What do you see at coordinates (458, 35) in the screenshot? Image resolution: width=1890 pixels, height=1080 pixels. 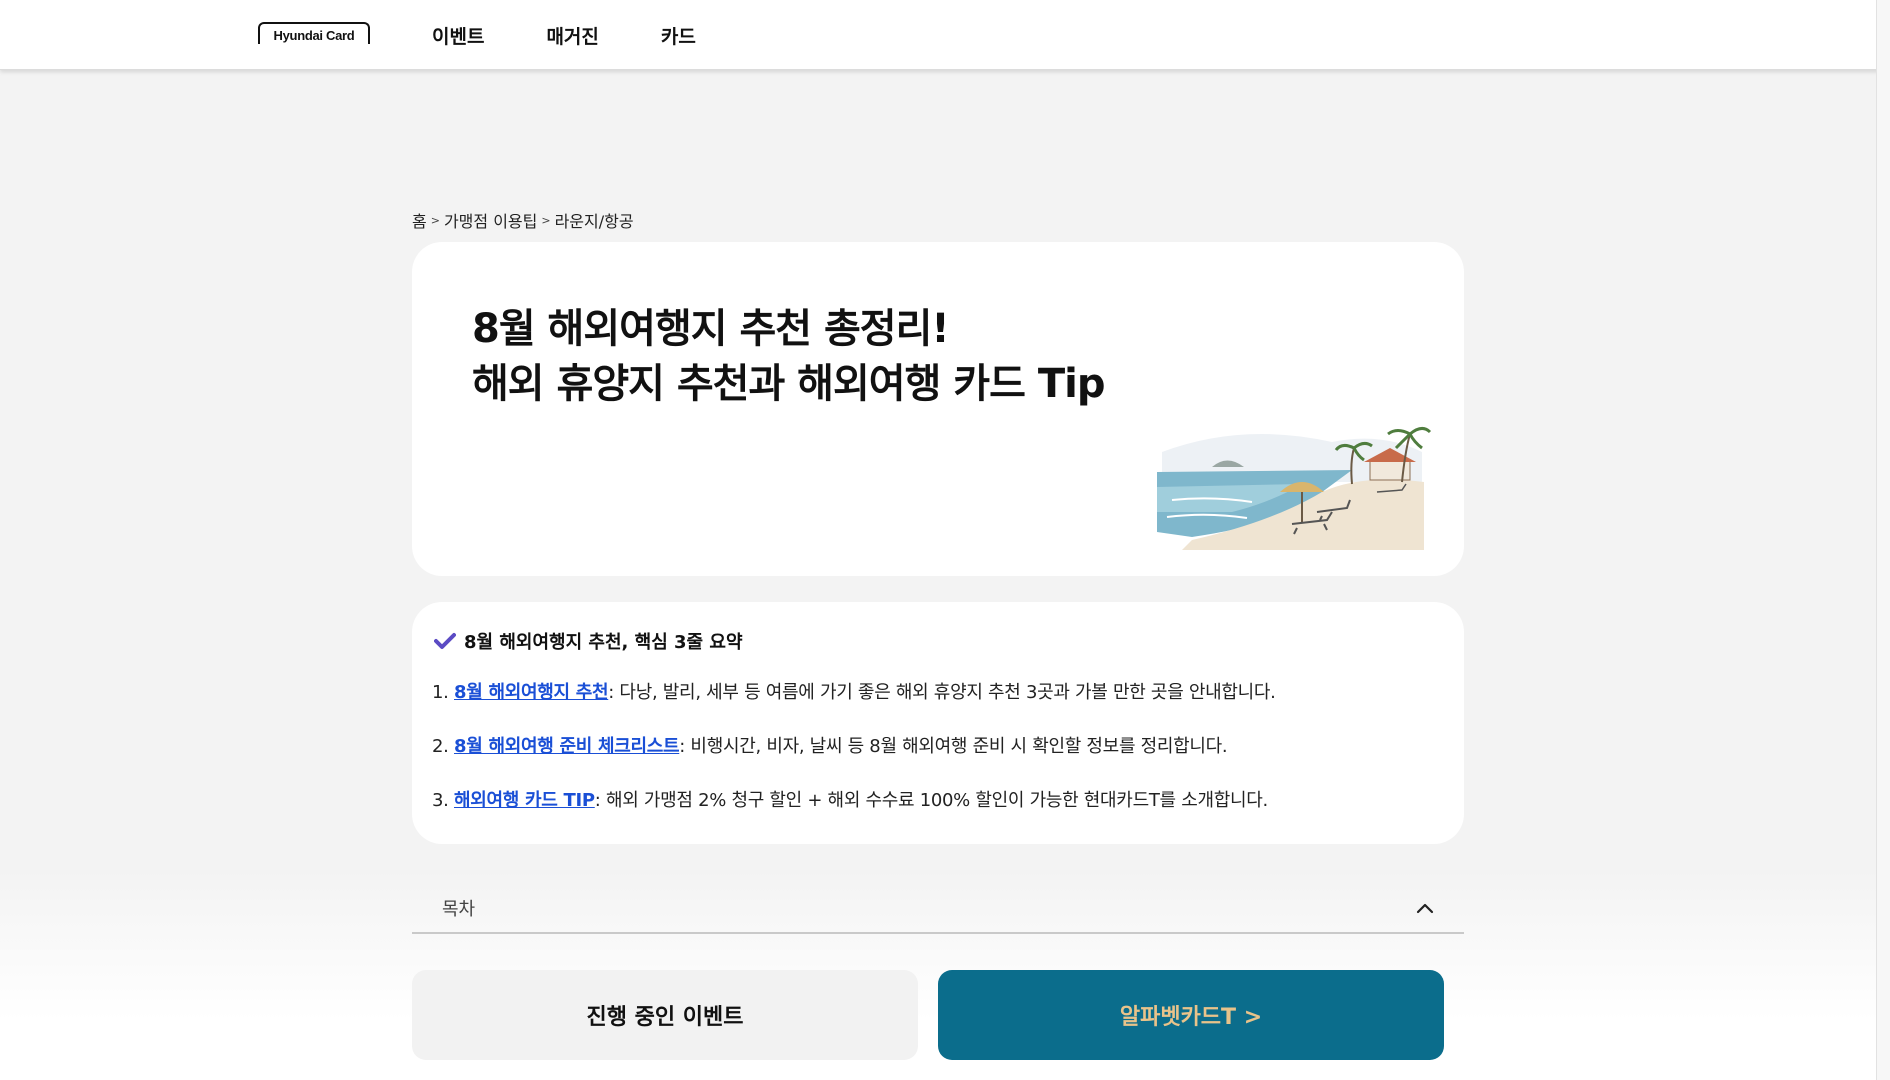 I see `nav-item-events: 이벤트` at bounding box center [458, 35].